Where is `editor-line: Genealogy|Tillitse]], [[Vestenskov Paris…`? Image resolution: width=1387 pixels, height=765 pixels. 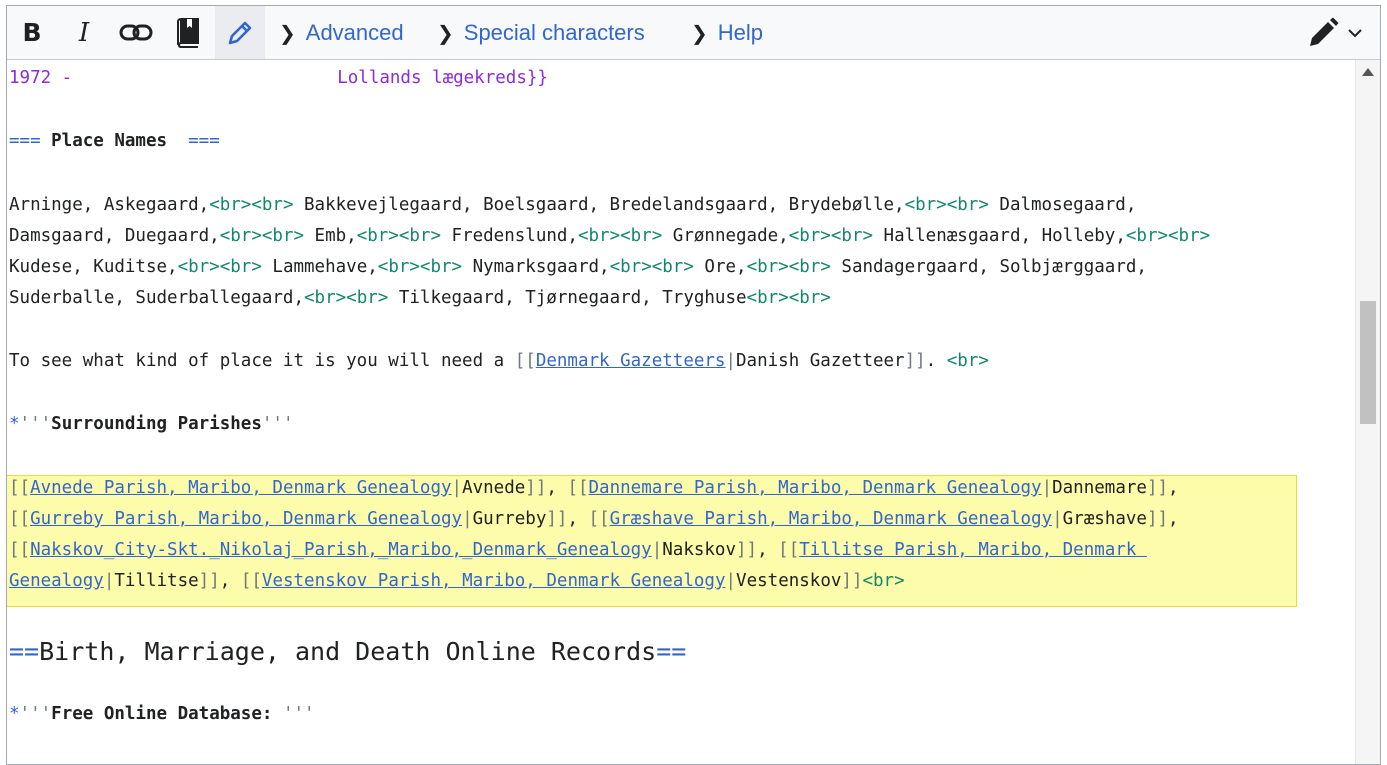 editor-line: Genealogy|Tillitse]], [[Vestenskov Paris… is located at coordinates (457, 581).